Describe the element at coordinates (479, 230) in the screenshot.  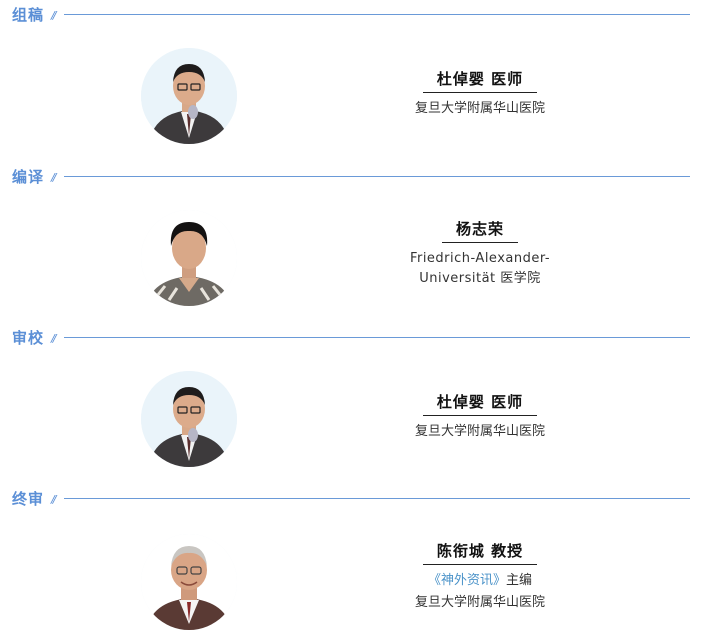
I see `person-name: 杨志荣` at that location.